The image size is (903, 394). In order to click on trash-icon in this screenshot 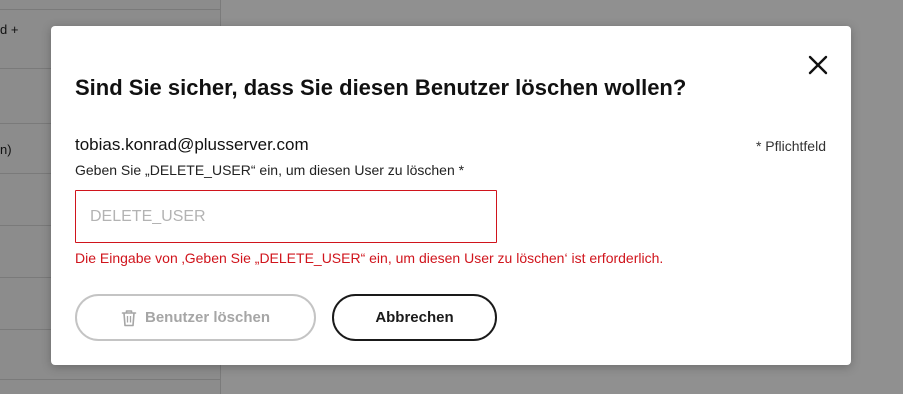, I will do `click(129, 318)`.